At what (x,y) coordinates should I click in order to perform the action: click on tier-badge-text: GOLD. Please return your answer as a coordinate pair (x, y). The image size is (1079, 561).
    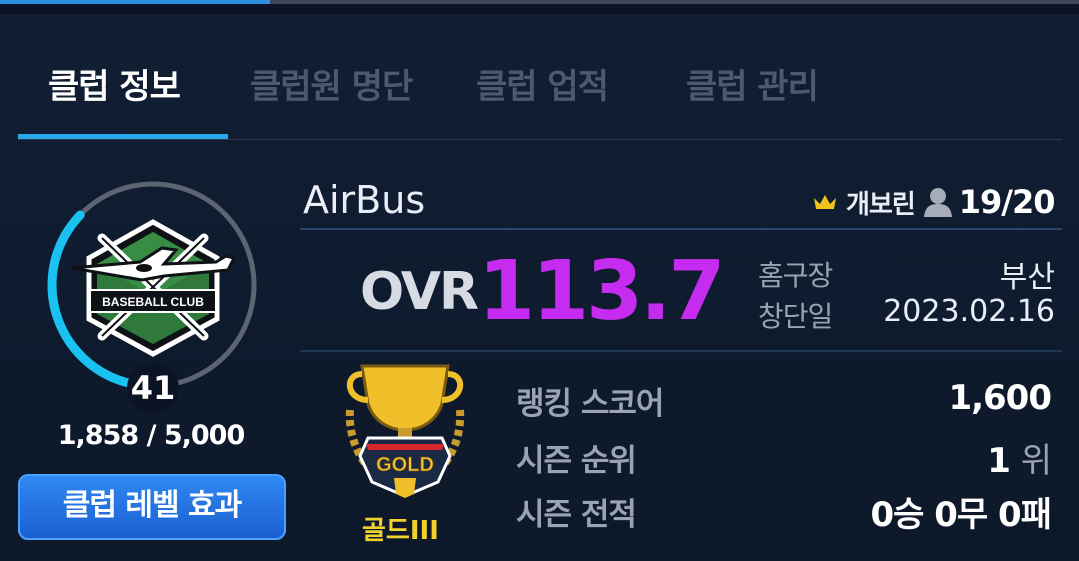
    Looking at the image, I should click on (405, 465).